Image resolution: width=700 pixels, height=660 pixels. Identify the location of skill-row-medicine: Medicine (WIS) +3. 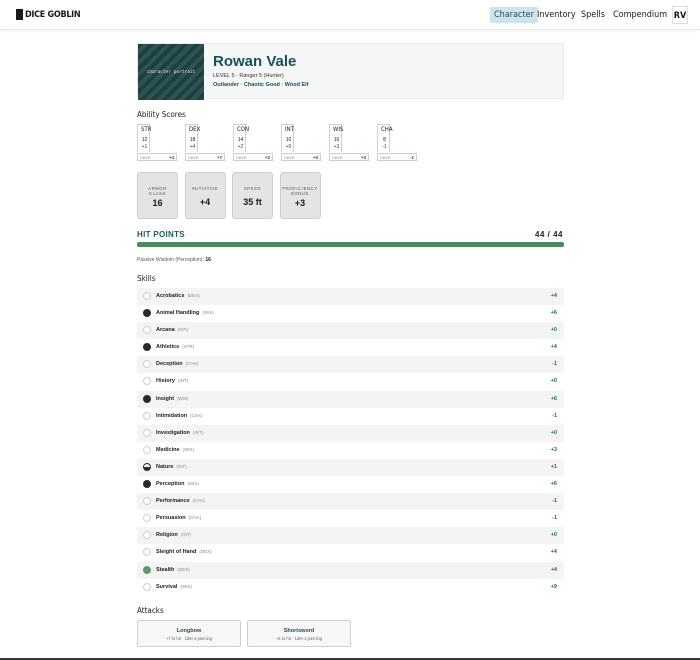
(350, 450).